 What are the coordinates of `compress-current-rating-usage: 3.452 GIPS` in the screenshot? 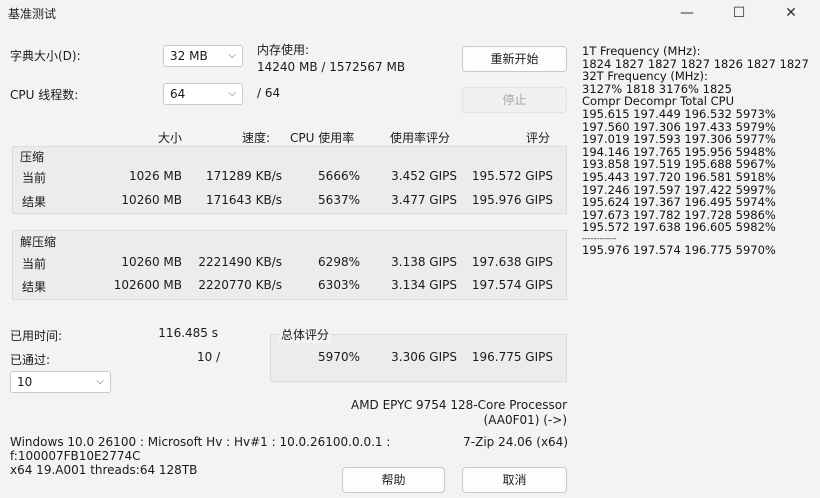 It's located at (424, 176).